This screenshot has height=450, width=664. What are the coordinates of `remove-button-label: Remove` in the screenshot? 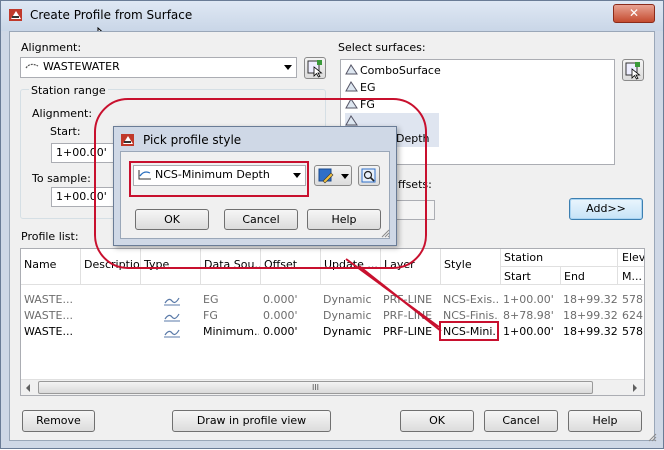 It's located at (58, 420).